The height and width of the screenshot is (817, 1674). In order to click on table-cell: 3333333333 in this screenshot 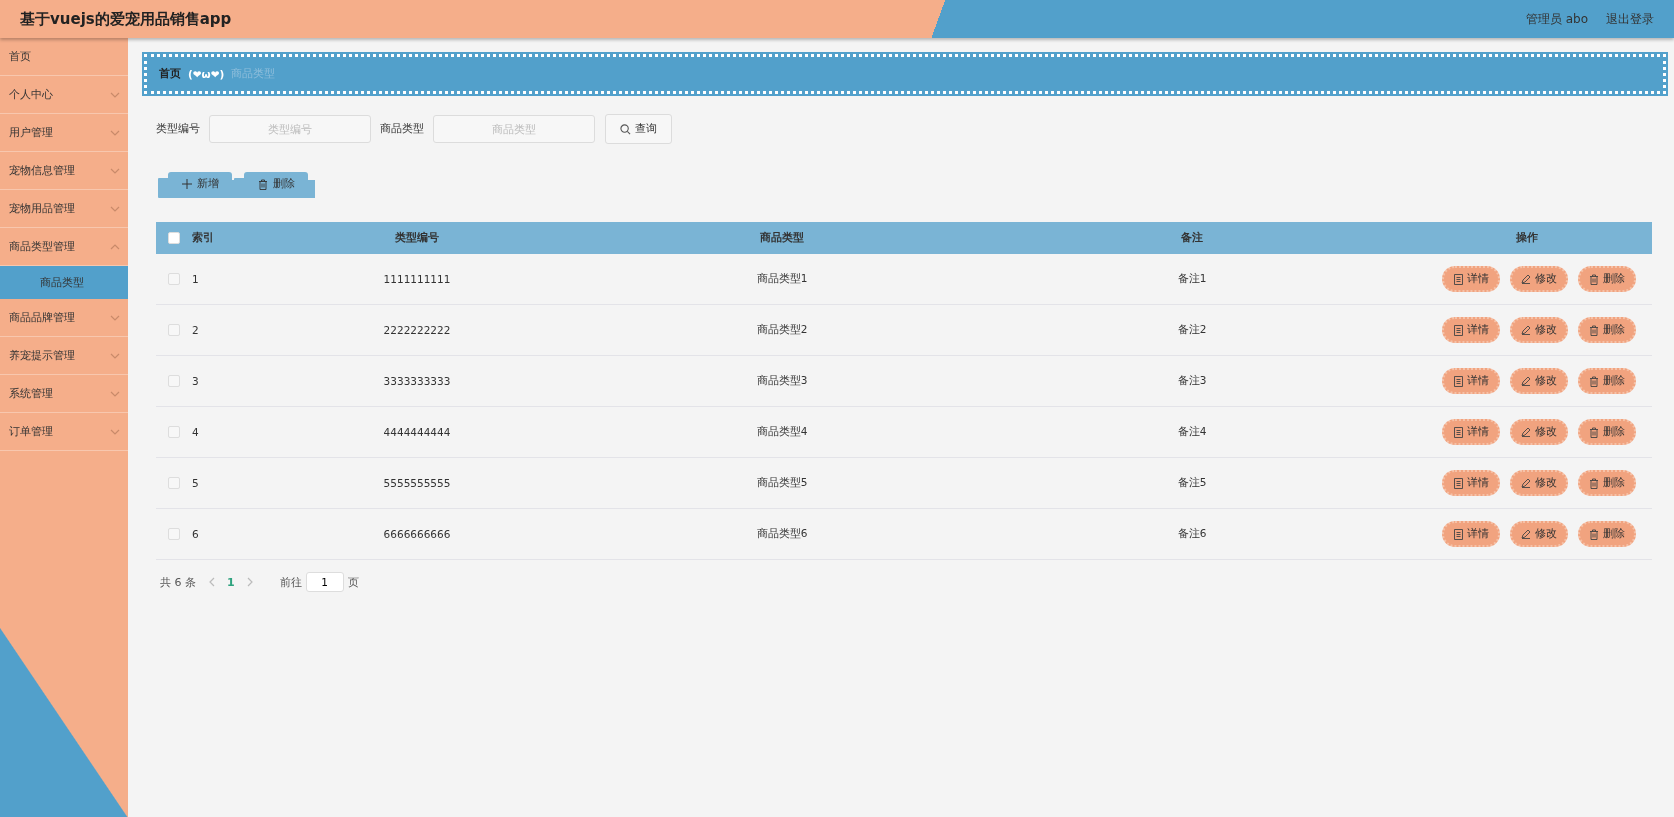, I will do `click(417, 381)`.